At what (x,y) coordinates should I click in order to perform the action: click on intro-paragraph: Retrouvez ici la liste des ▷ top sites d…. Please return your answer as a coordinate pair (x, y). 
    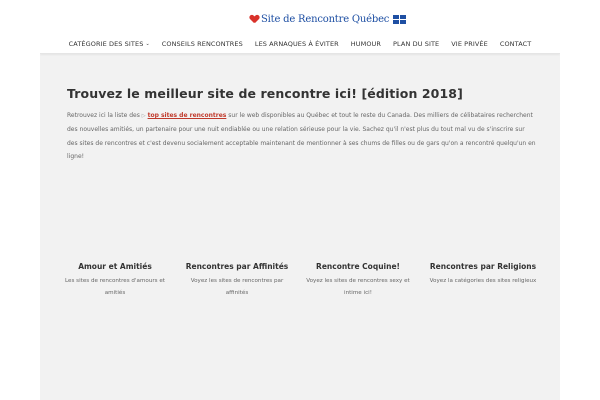
    Looking at the image, I should click on (302, 136).